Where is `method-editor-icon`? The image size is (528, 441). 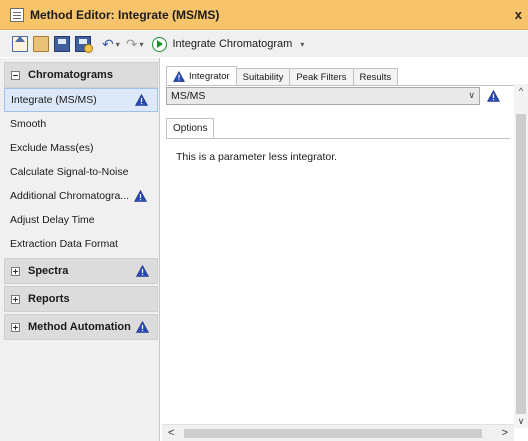 method-editor-icon is located at coordinates (17, 14).